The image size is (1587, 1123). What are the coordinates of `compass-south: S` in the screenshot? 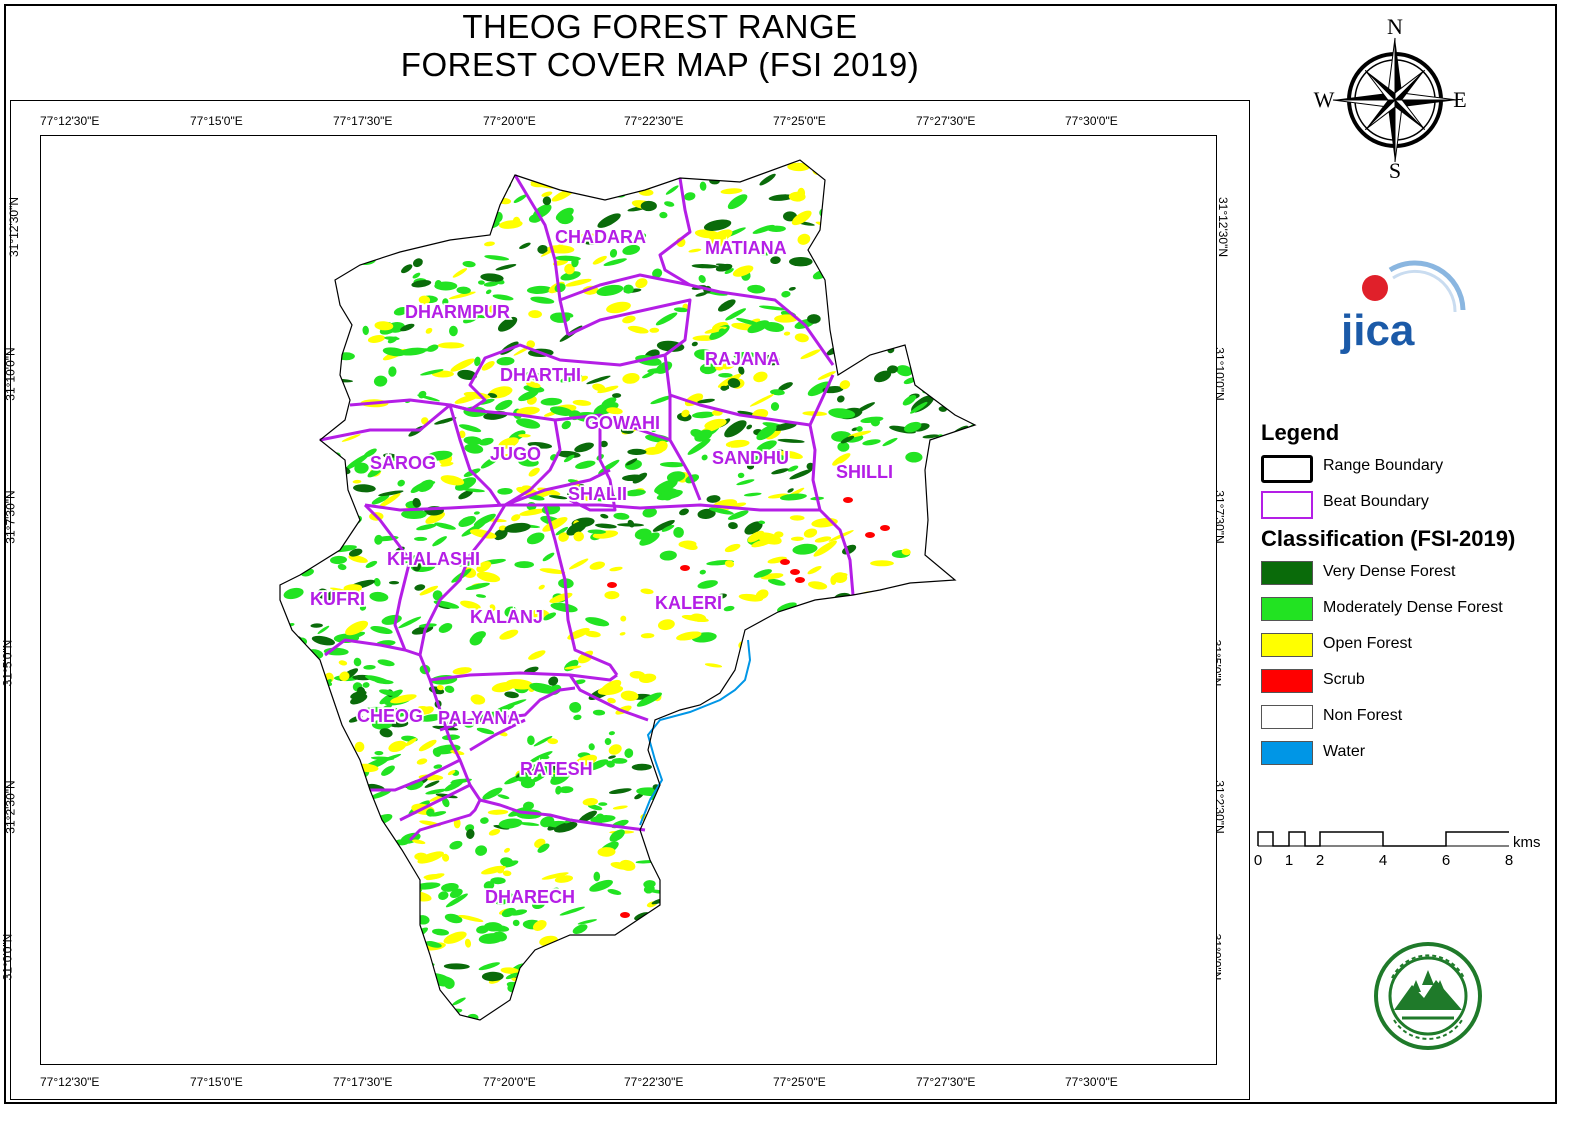 It's located at (1395, 170).